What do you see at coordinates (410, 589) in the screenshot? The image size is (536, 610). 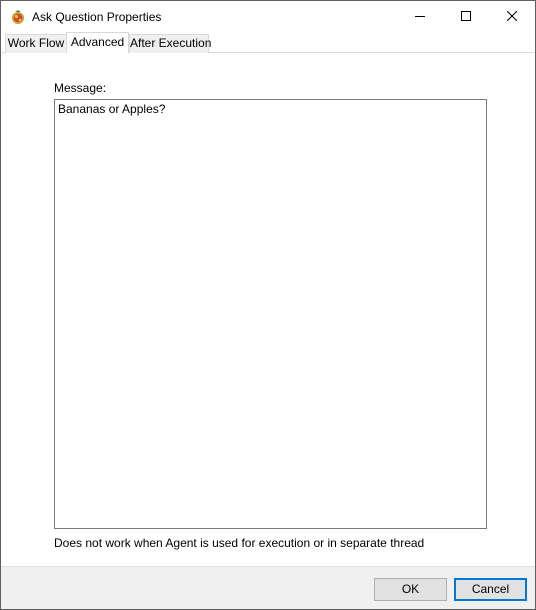 I see `ok-button: OK` at bounding box center [410, 589].